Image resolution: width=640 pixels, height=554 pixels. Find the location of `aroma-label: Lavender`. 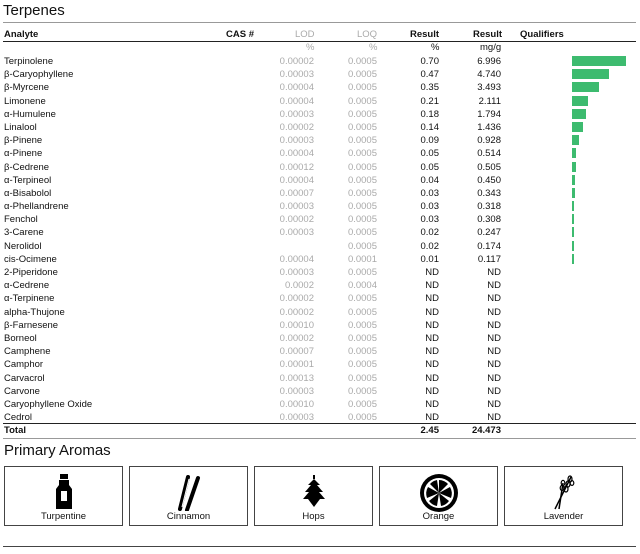

aroma-label: Lavender is located at coordinates (563, 516).